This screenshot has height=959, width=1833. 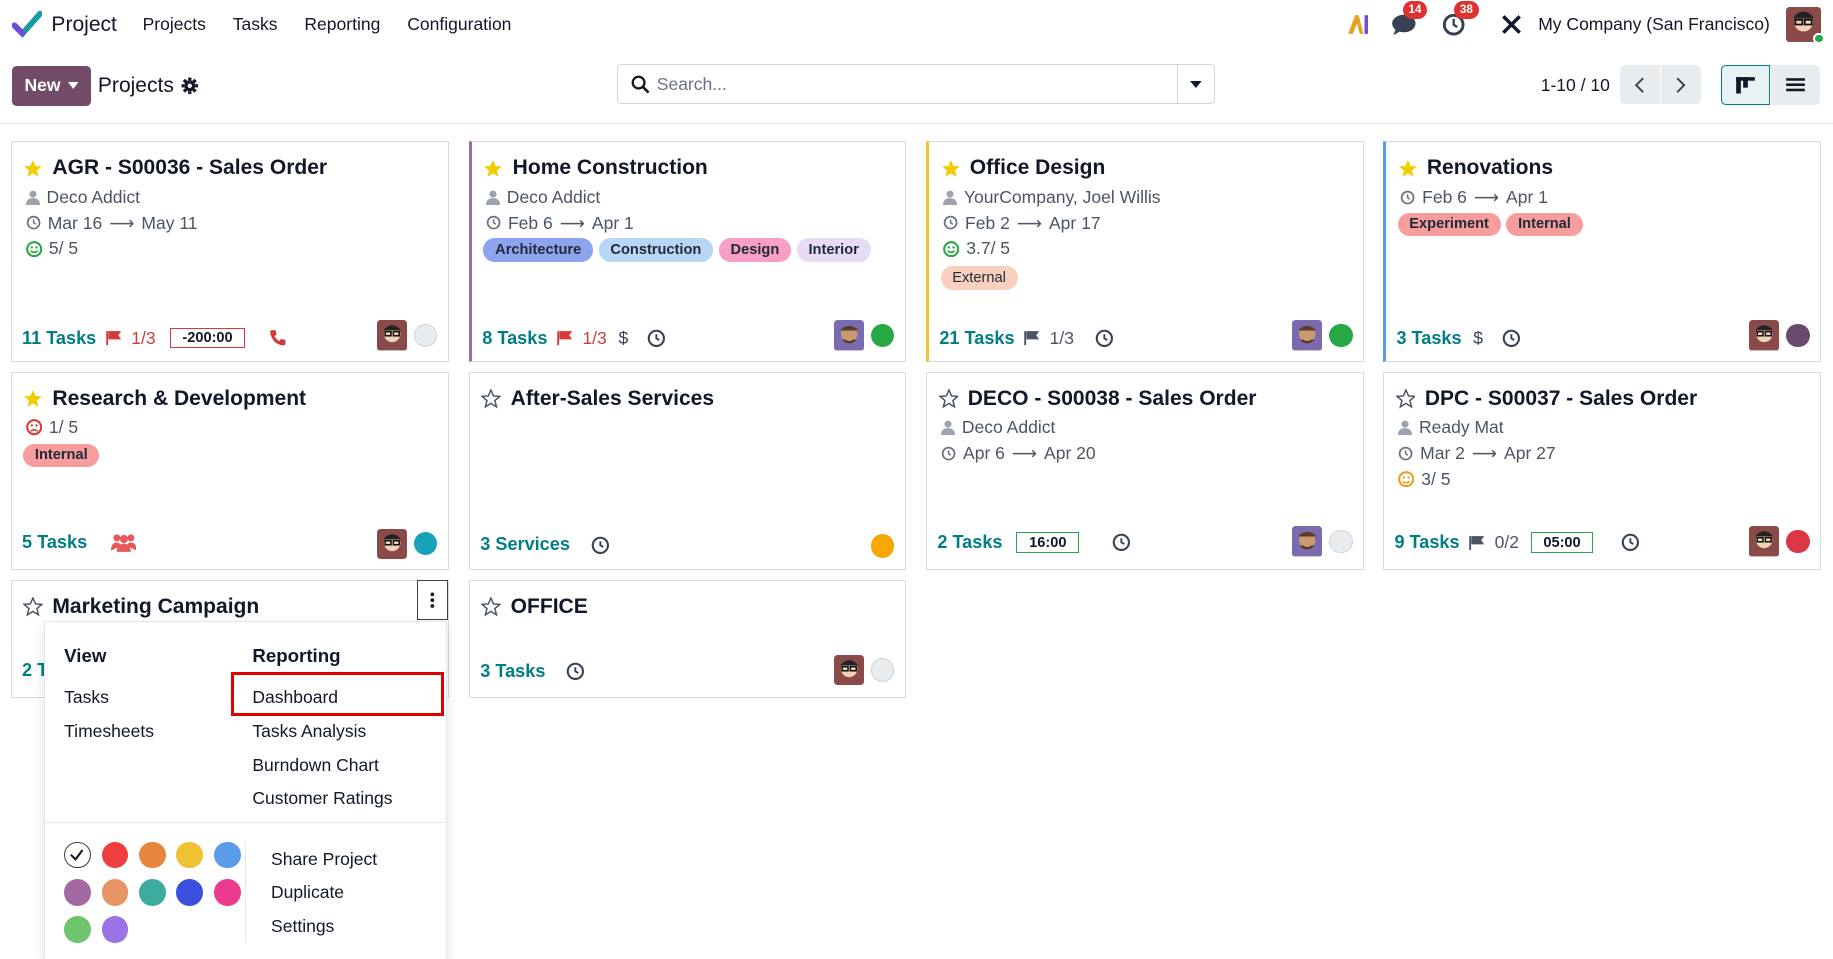 What do you see at coordinates (1796, 85) in the screenshot?
I see `list-view-button` at bounding box center [1796, 85].